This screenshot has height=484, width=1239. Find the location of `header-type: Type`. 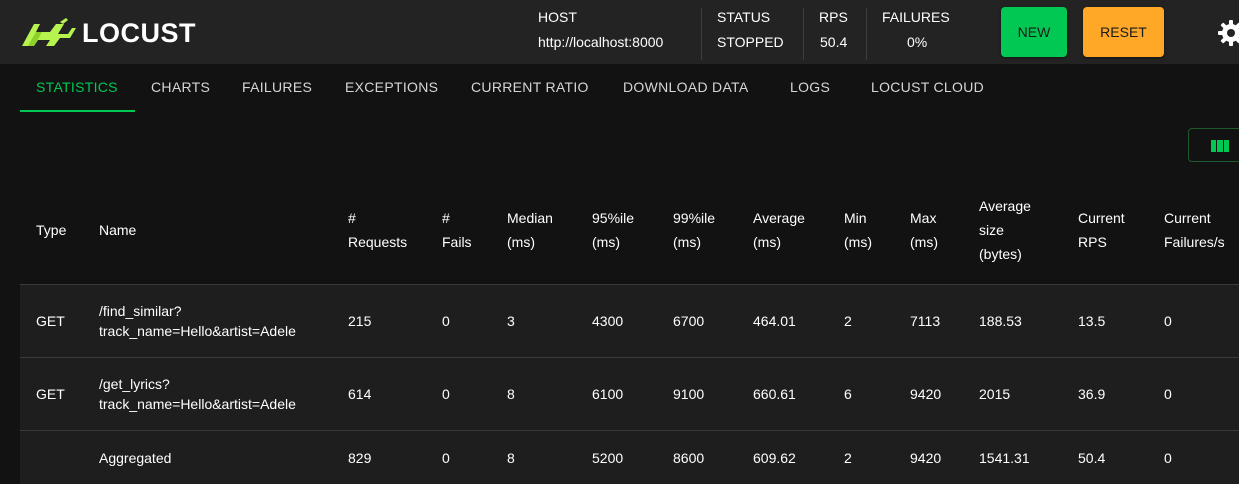

header-type: Type is located at coordinates (51, 230).